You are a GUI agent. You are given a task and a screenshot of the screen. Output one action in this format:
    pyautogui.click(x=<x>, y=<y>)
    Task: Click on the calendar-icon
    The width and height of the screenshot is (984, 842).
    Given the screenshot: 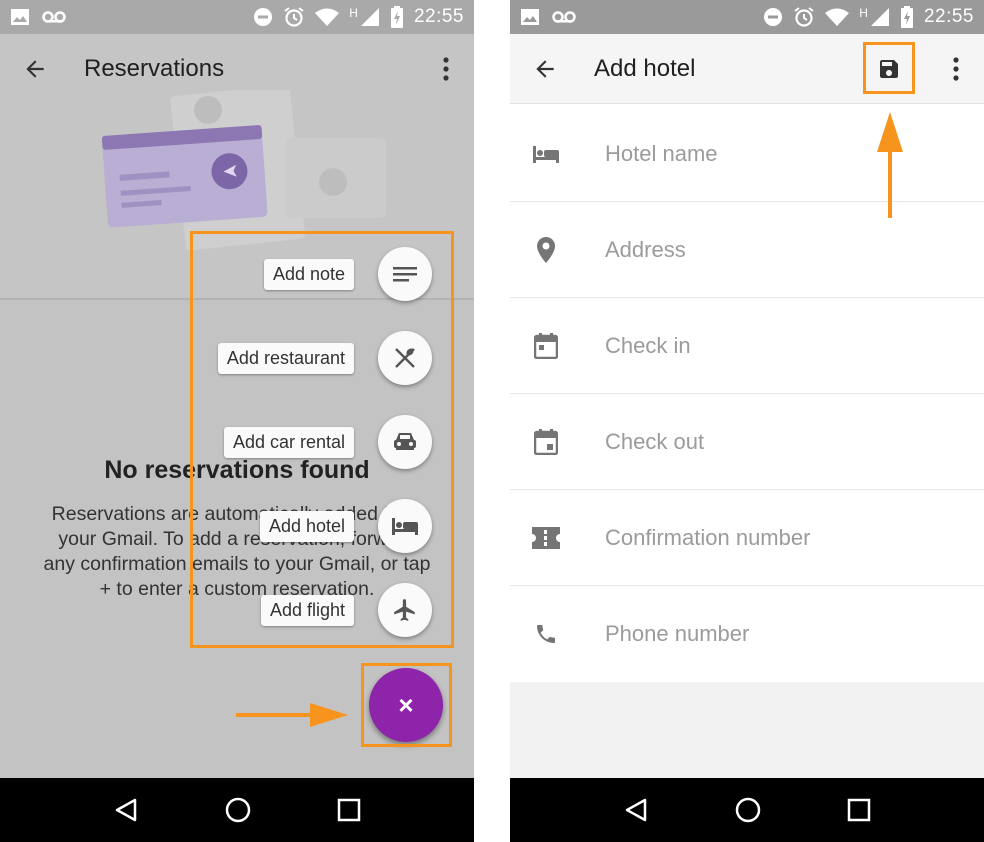 What is the action you would take?
    pyautogui.click(x=546, y=346)
    